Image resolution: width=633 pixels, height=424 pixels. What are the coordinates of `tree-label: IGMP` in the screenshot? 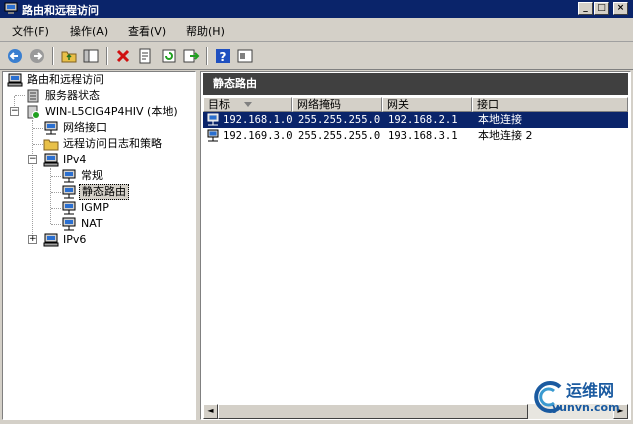 It's located at (95, 207).